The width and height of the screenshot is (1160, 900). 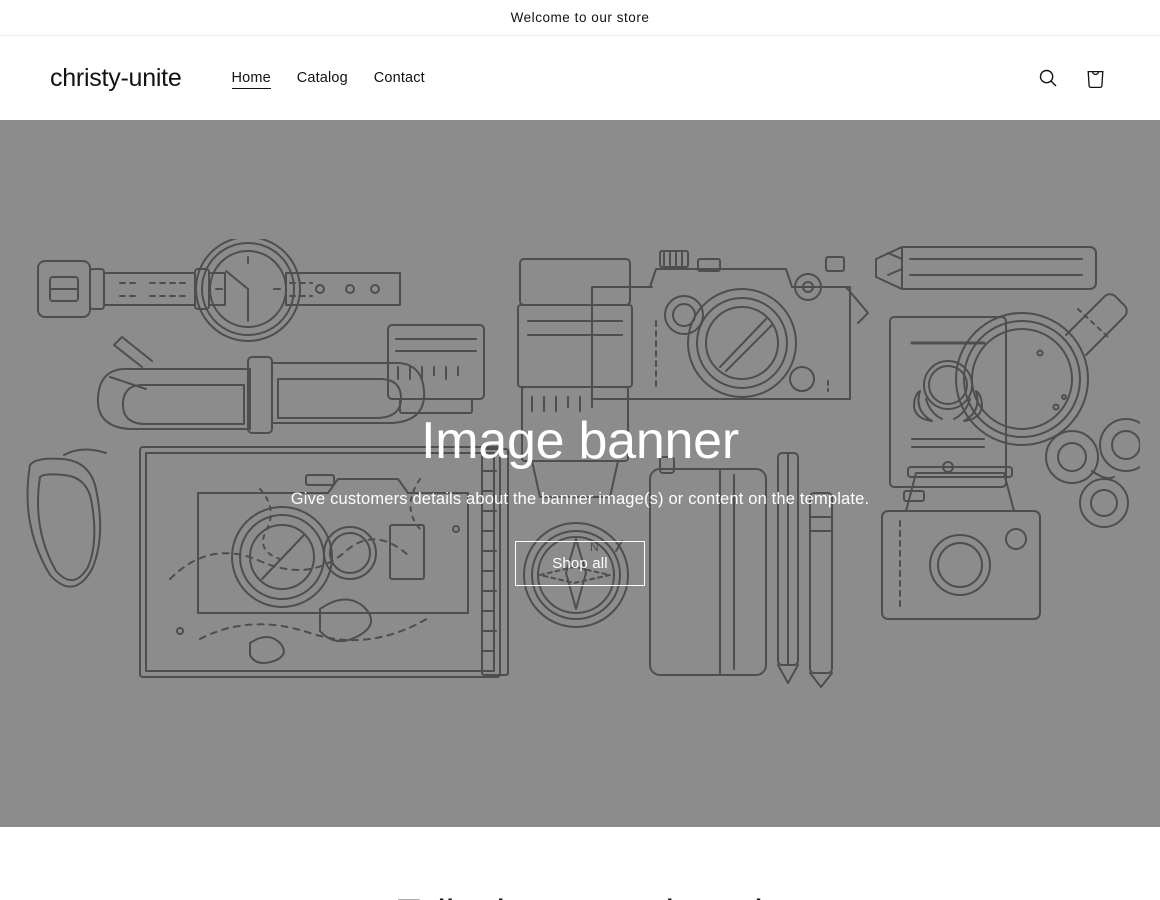 I want to click on announcement-bar: Welcome to our store, so click(x=580, y=18).